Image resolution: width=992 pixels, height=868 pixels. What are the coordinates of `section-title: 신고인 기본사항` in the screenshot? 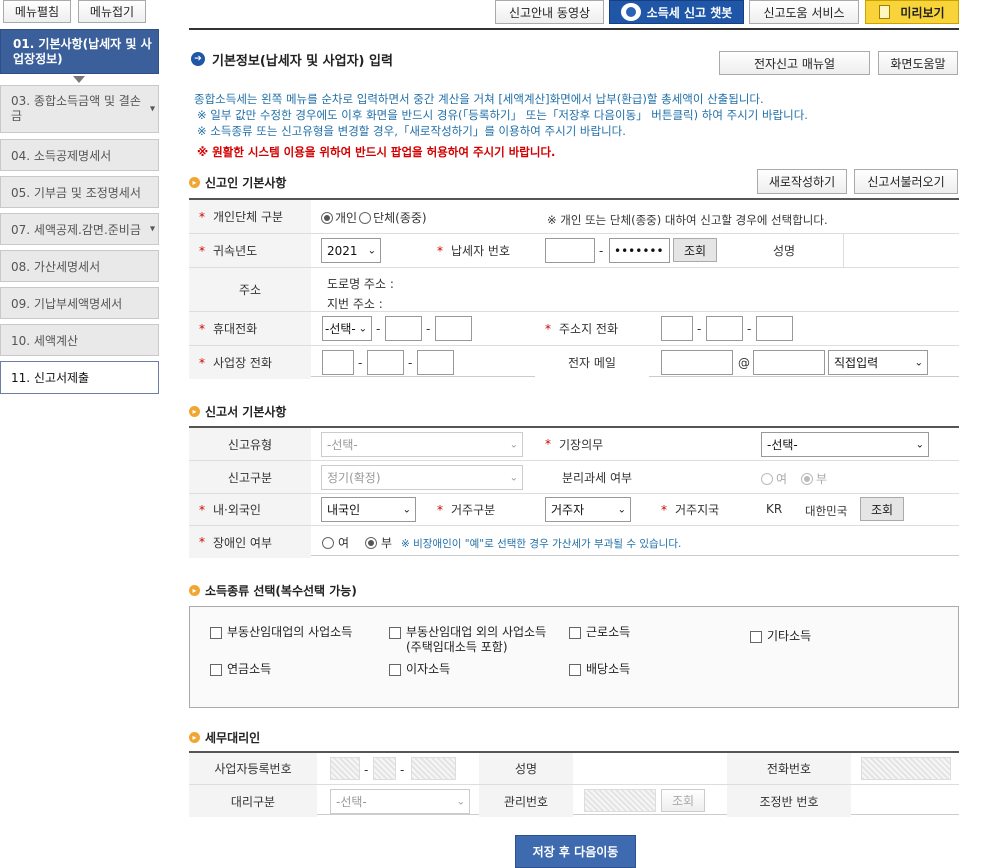 It's located at (246, 183).